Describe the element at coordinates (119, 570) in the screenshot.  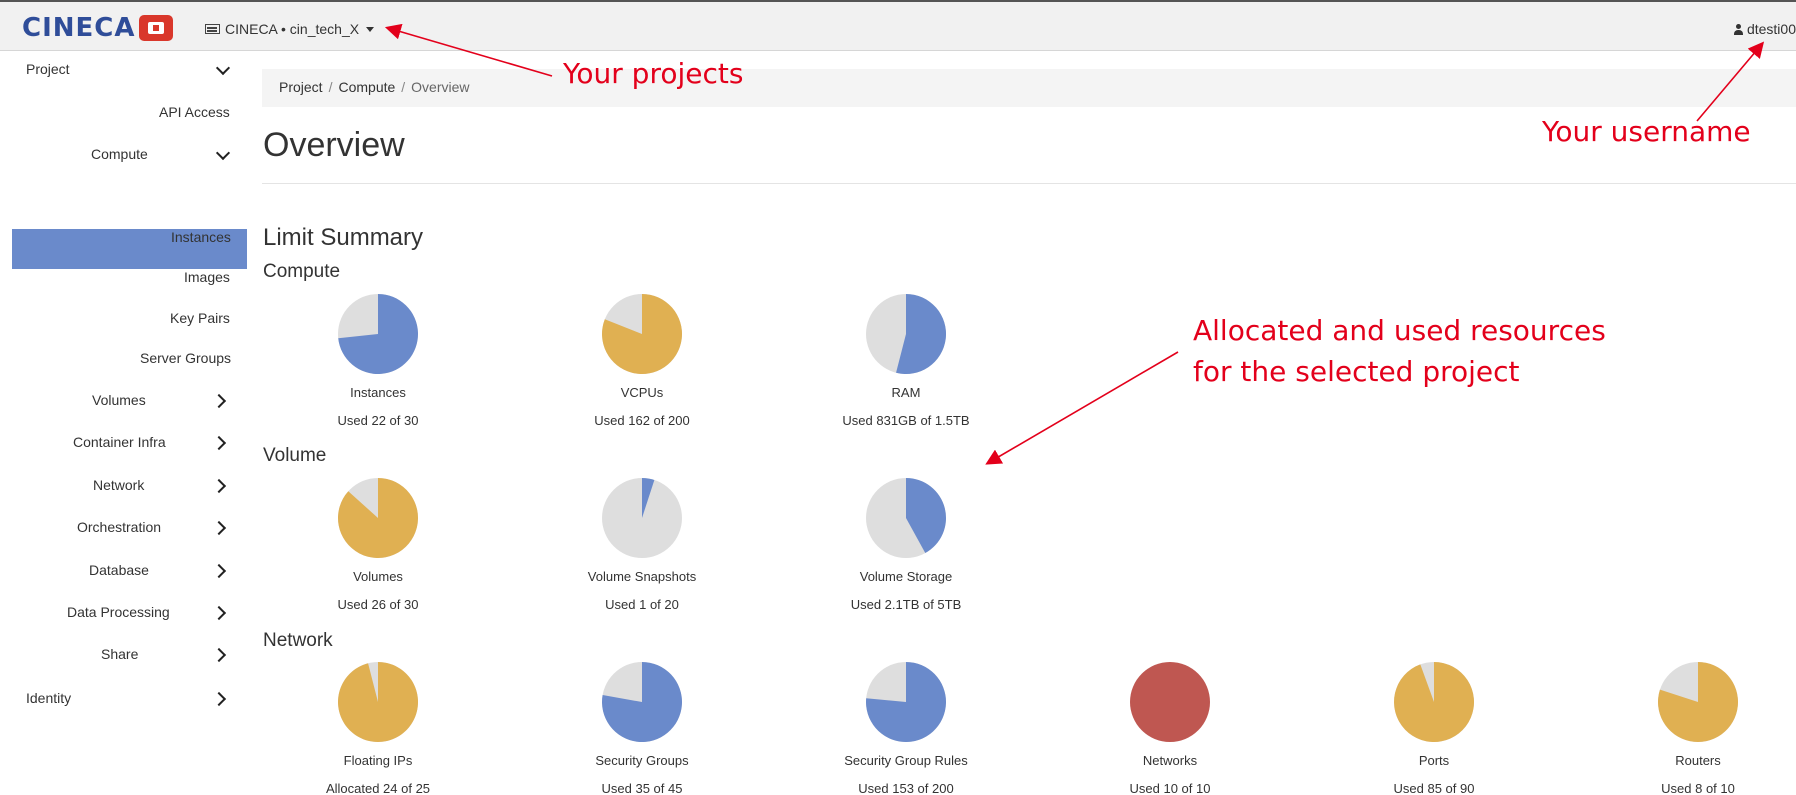
I see `sidebar-item-database: Database` at that location.